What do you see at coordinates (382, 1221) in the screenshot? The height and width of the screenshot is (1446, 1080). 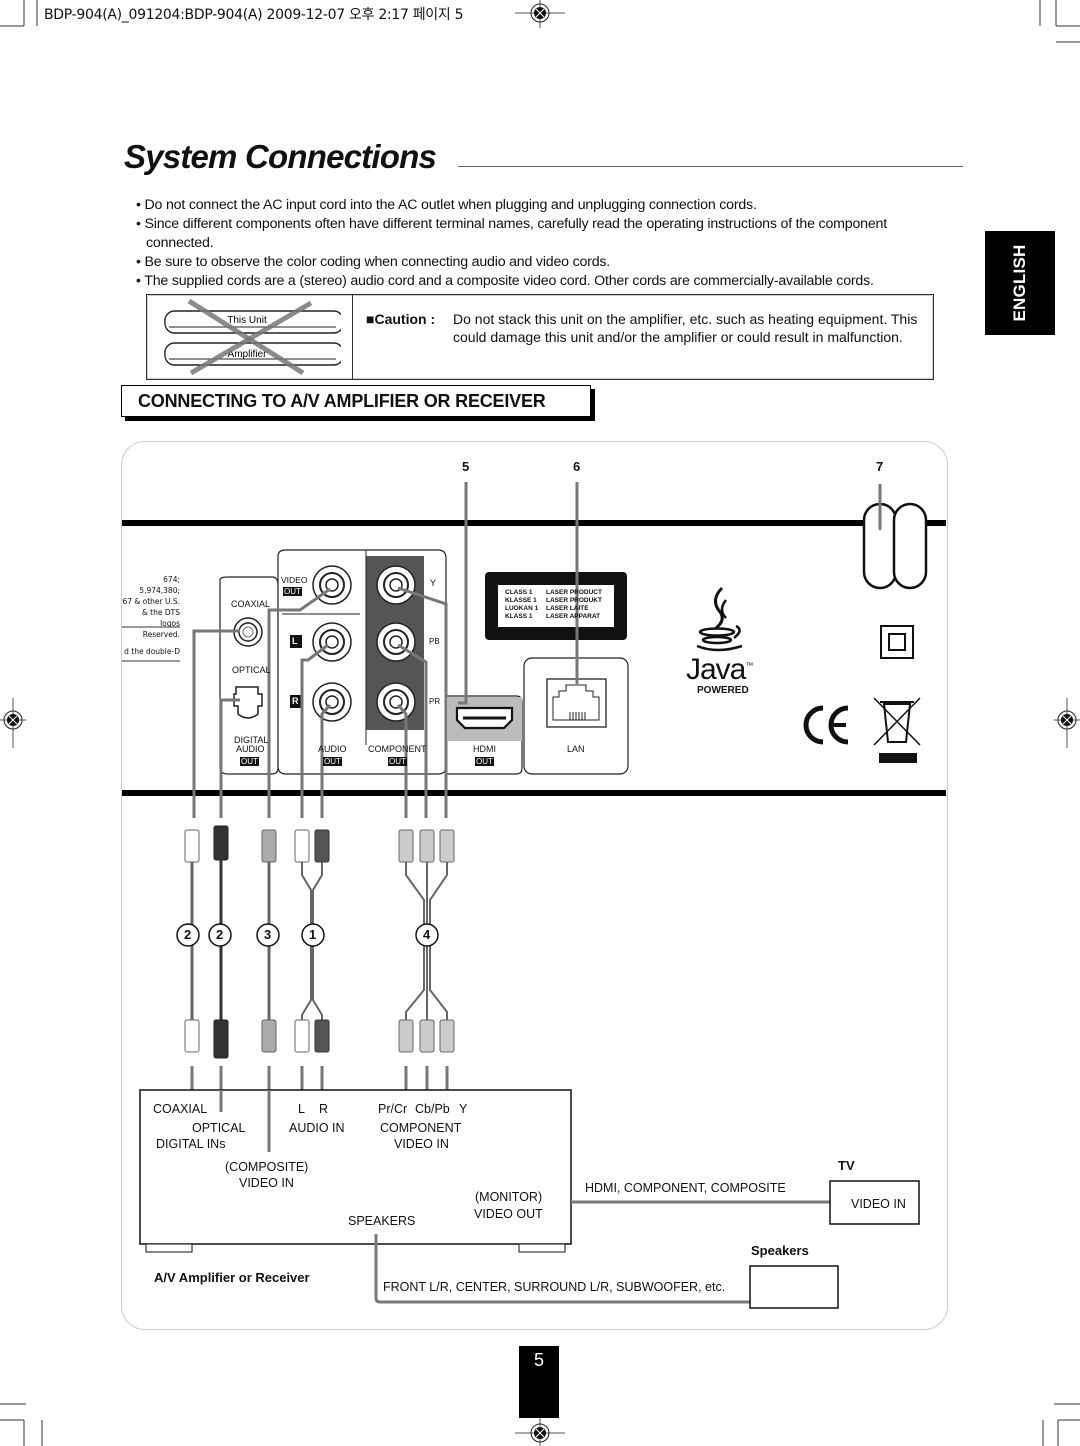 I see `amp-speakers-label: SPEAKERS` at bounding box center [382, 1221].